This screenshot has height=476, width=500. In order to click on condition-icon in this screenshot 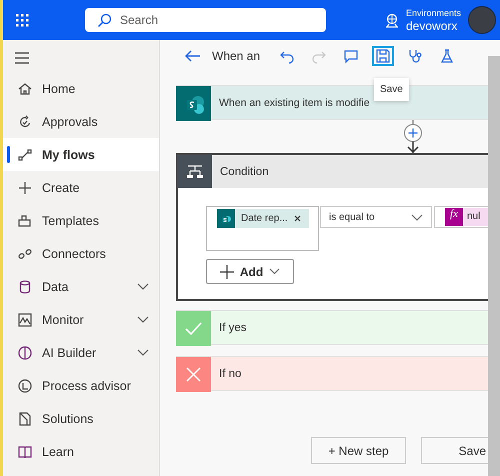, I will do `click(194, 171)`.